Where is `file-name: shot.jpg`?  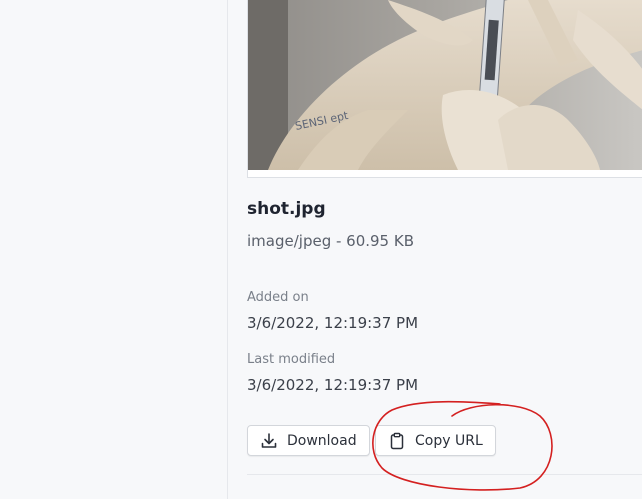
file-name: shot.jpg is located at coordinates (286, 209).